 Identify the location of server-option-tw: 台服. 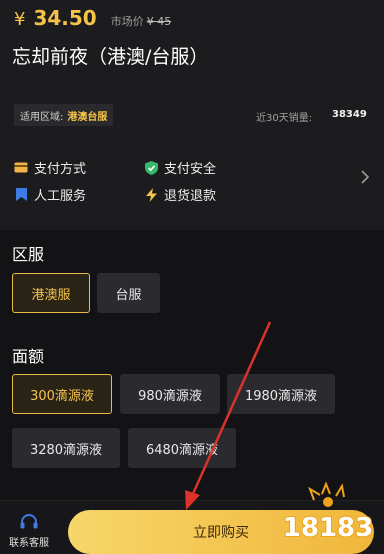
(128, 293).